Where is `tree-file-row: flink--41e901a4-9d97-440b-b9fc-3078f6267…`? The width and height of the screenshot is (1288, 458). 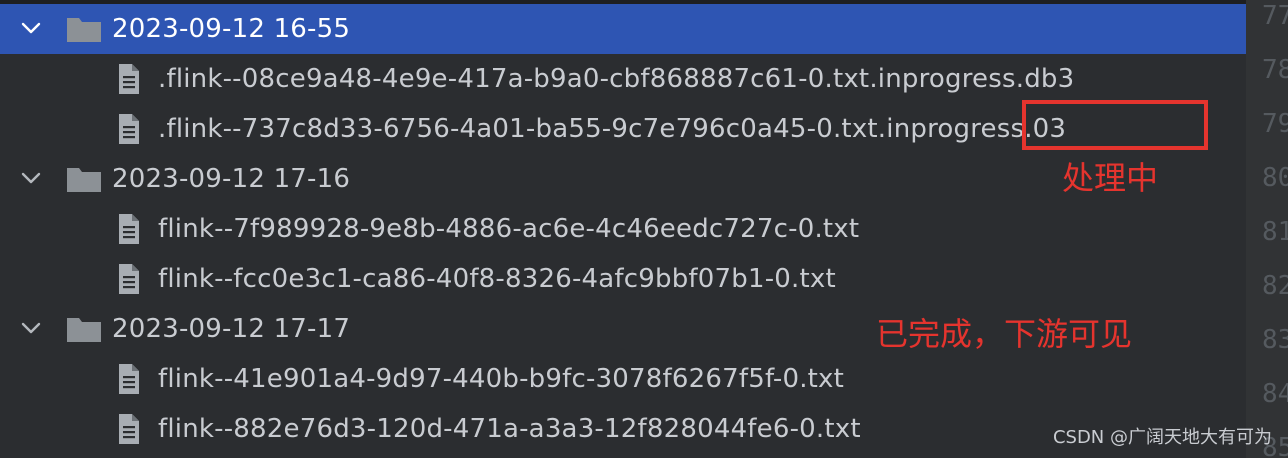
tree-file-row: flink--41e901a4-9d97-440b-b9fc-3078f6267… is located at coordinates (623, 379).